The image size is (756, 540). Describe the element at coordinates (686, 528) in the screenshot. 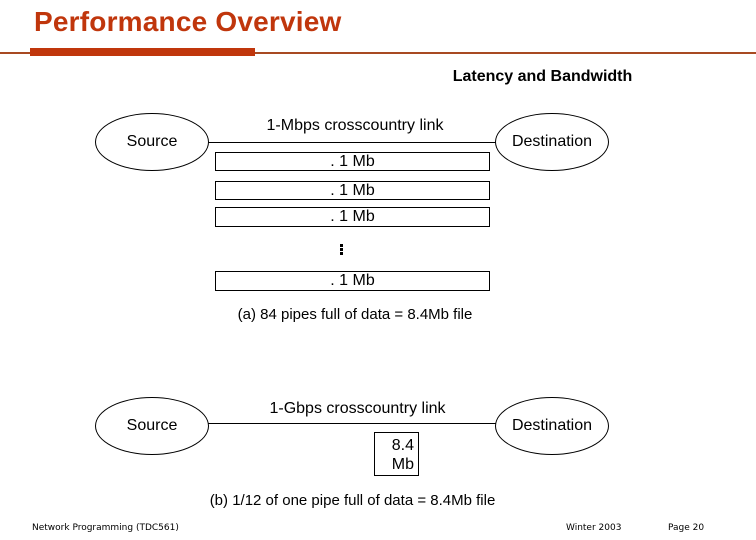

I see `footer-page-number: Page 20` at that location.